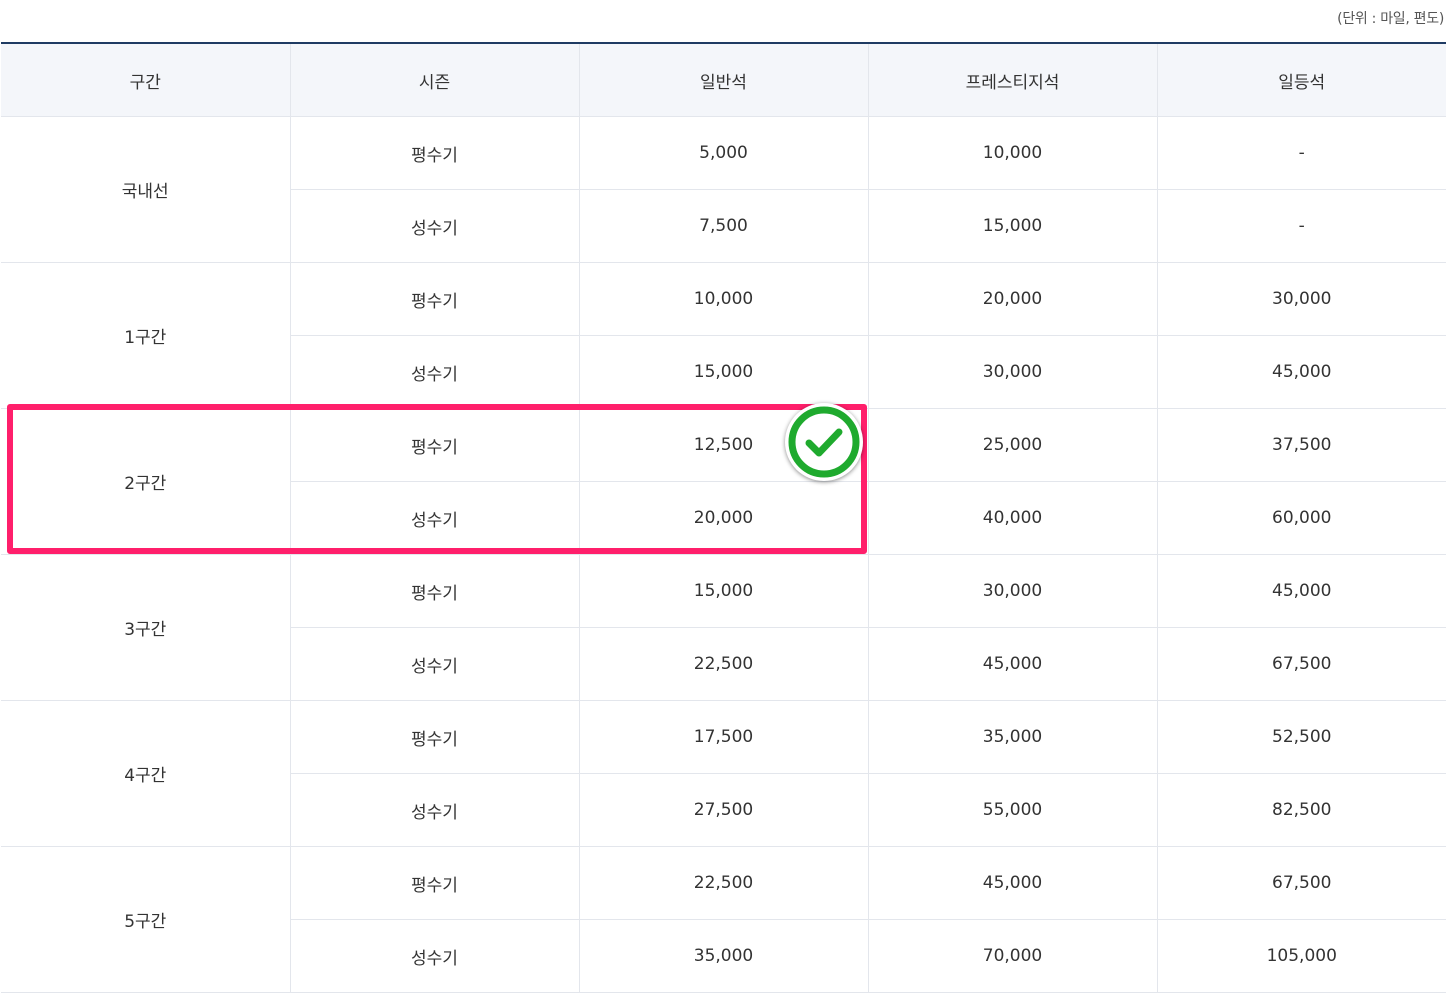 The width and height of the screenshot is (1448, 997). Describe the element at coordinates (1012, 956) in the screenshot. I see `prestige-cell: 70,000` at that location.